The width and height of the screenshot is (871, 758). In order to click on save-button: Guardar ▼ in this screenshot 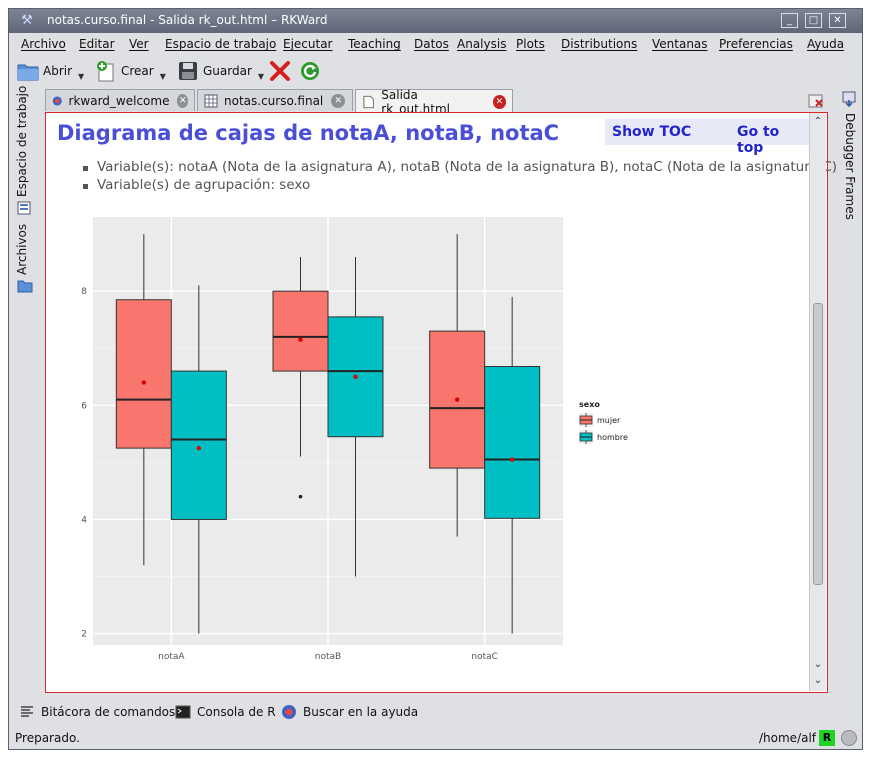, I will do `click(220, 71)`.